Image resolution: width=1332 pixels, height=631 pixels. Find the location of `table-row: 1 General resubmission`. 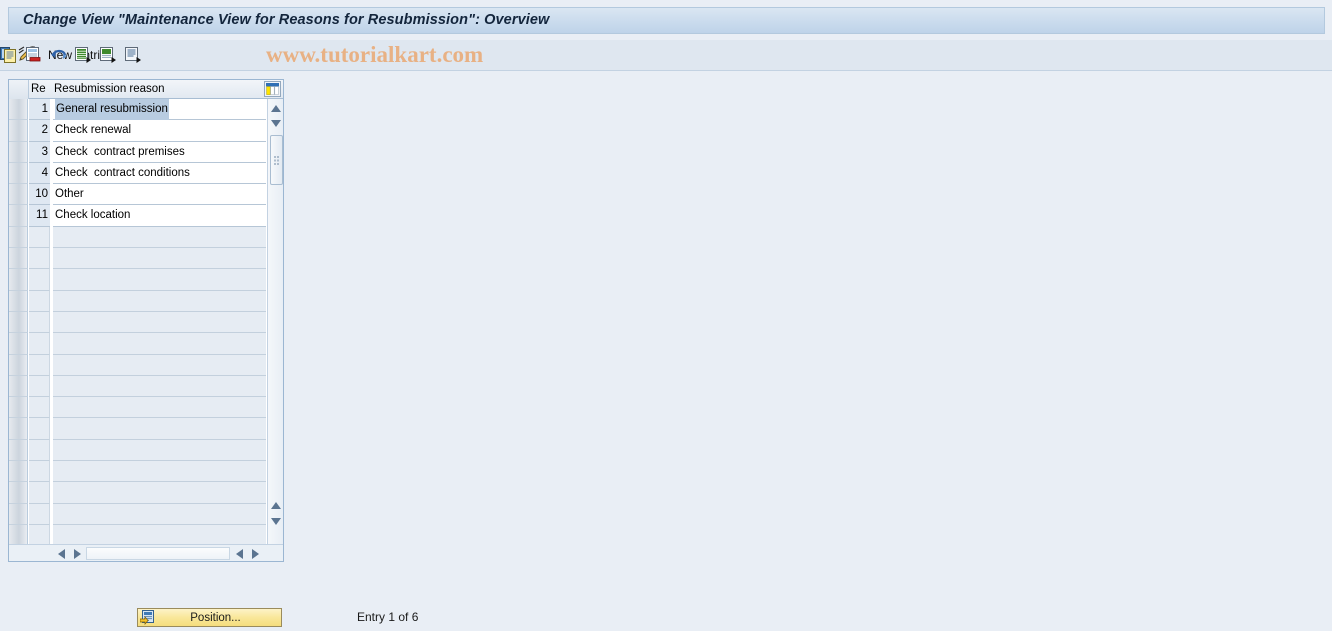

table-row: 1 General resubmission is located at coordinates (137, 110).